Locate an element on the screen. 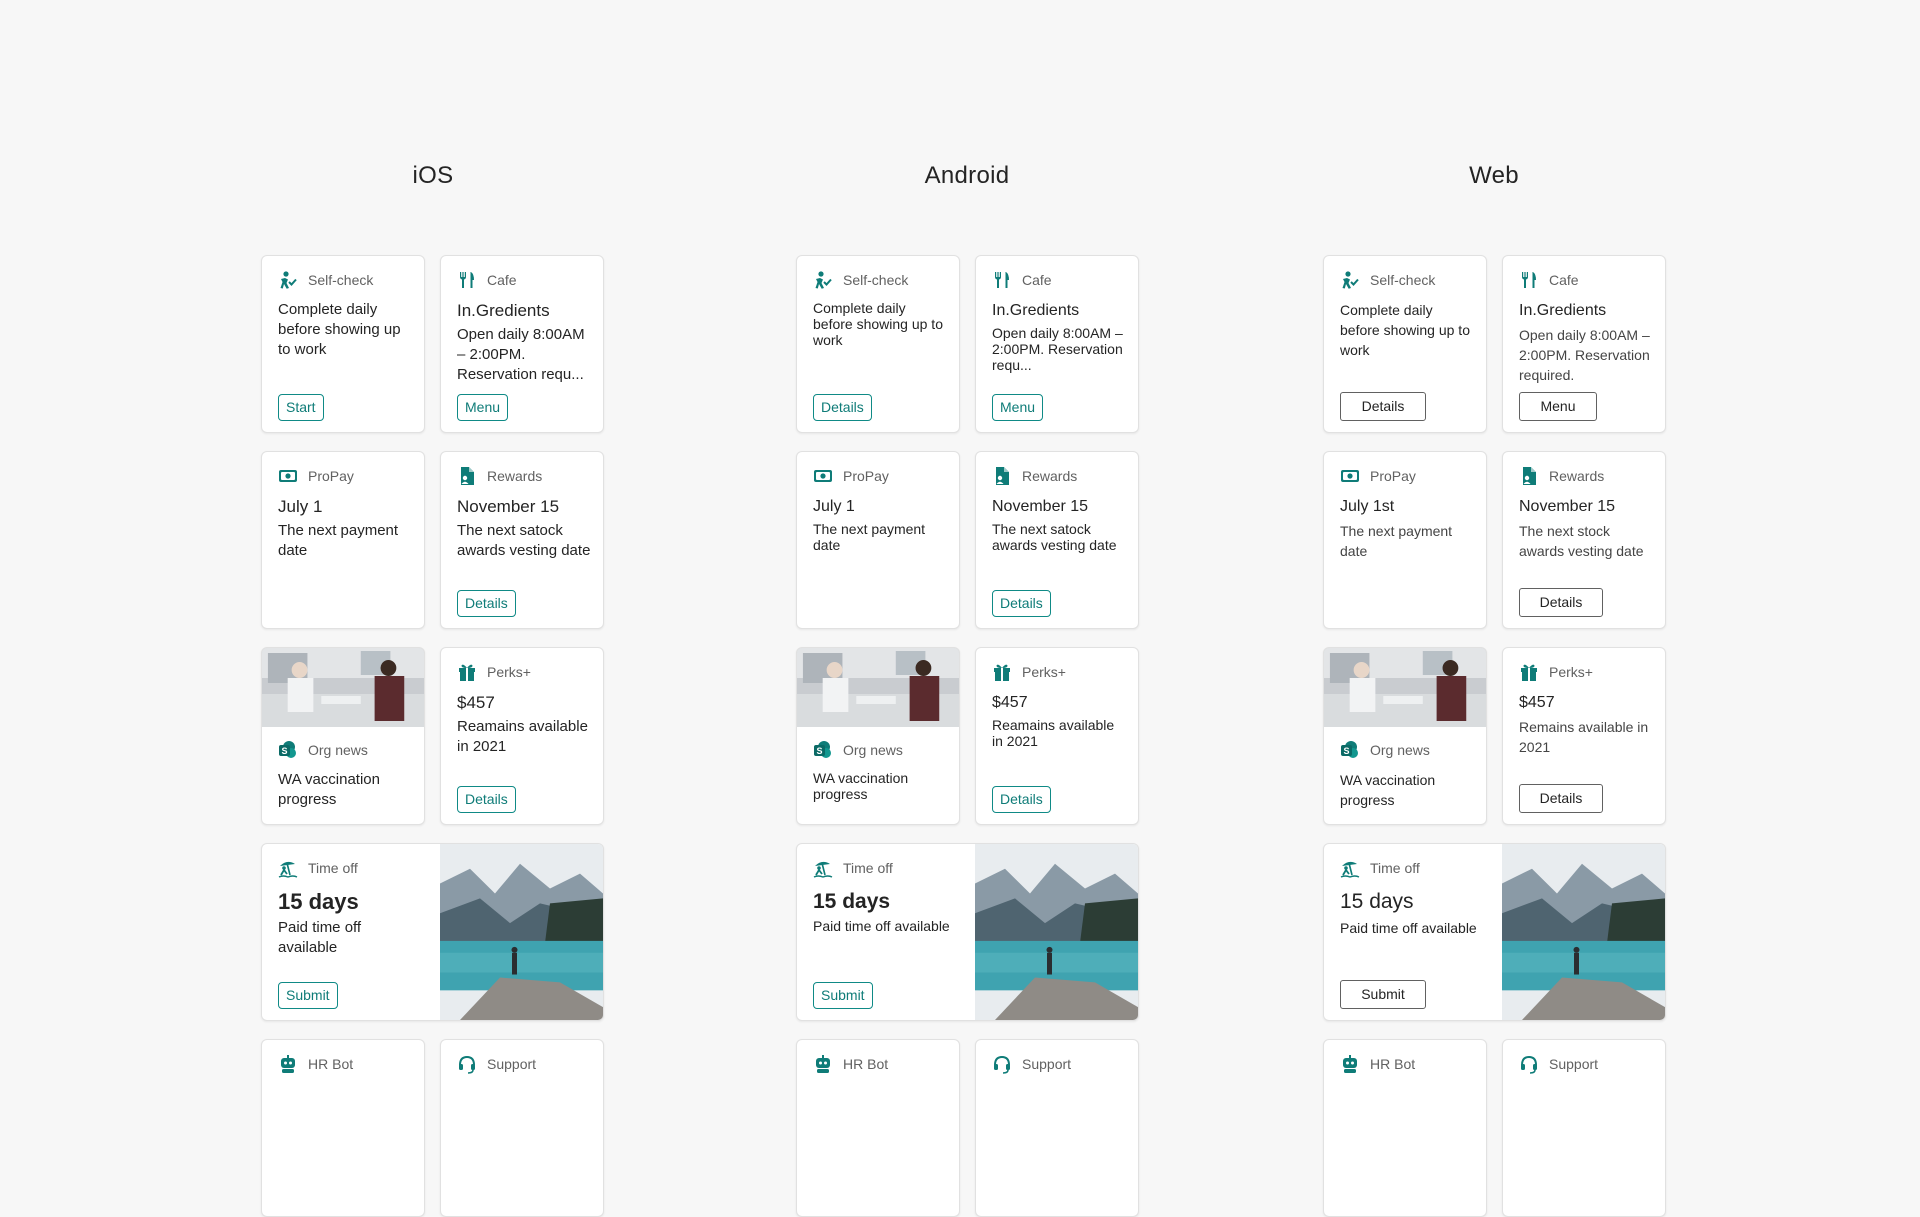  card-text: Complete daily before showing up to work is located at coordinates (1405, 330).